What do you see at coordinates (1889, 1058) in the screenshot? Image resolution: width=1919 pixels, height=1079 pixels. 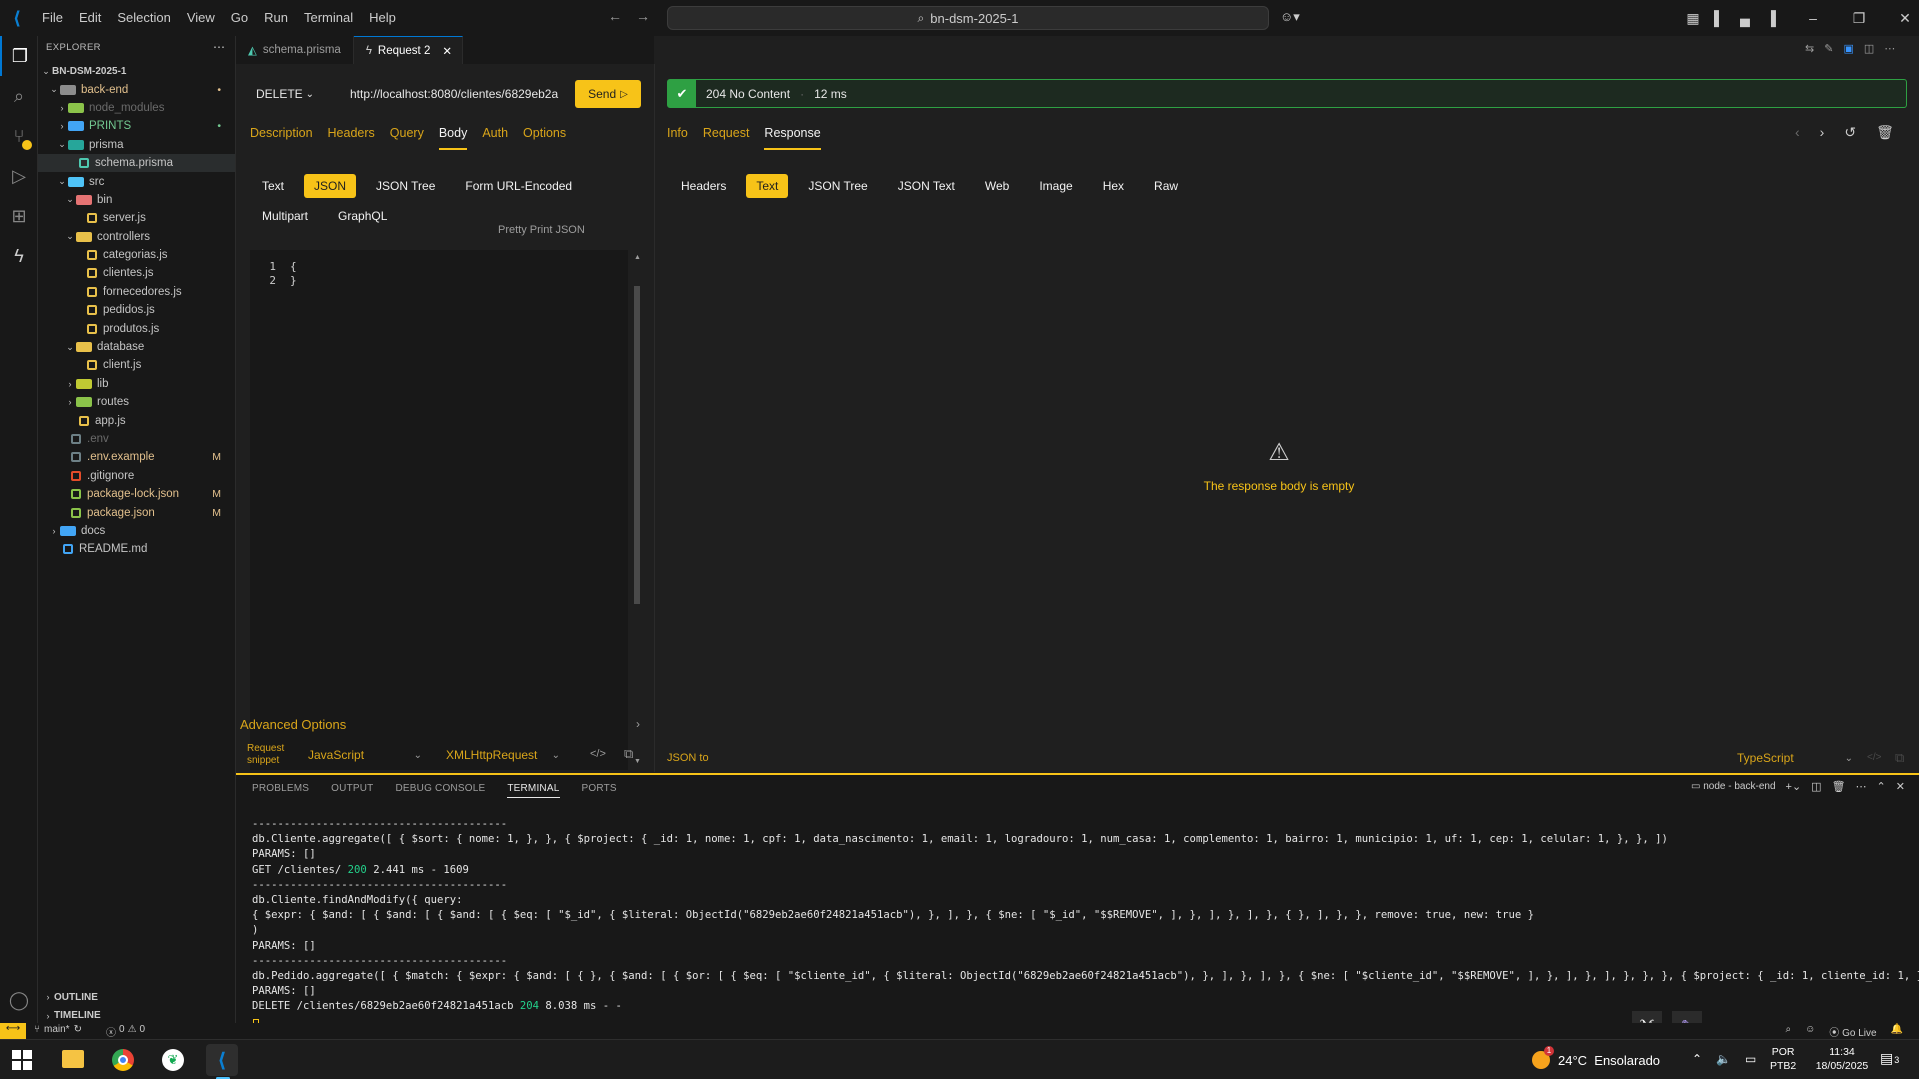 I see `notification-center-icon: ▤3` at bounding box center [1889, 1058].